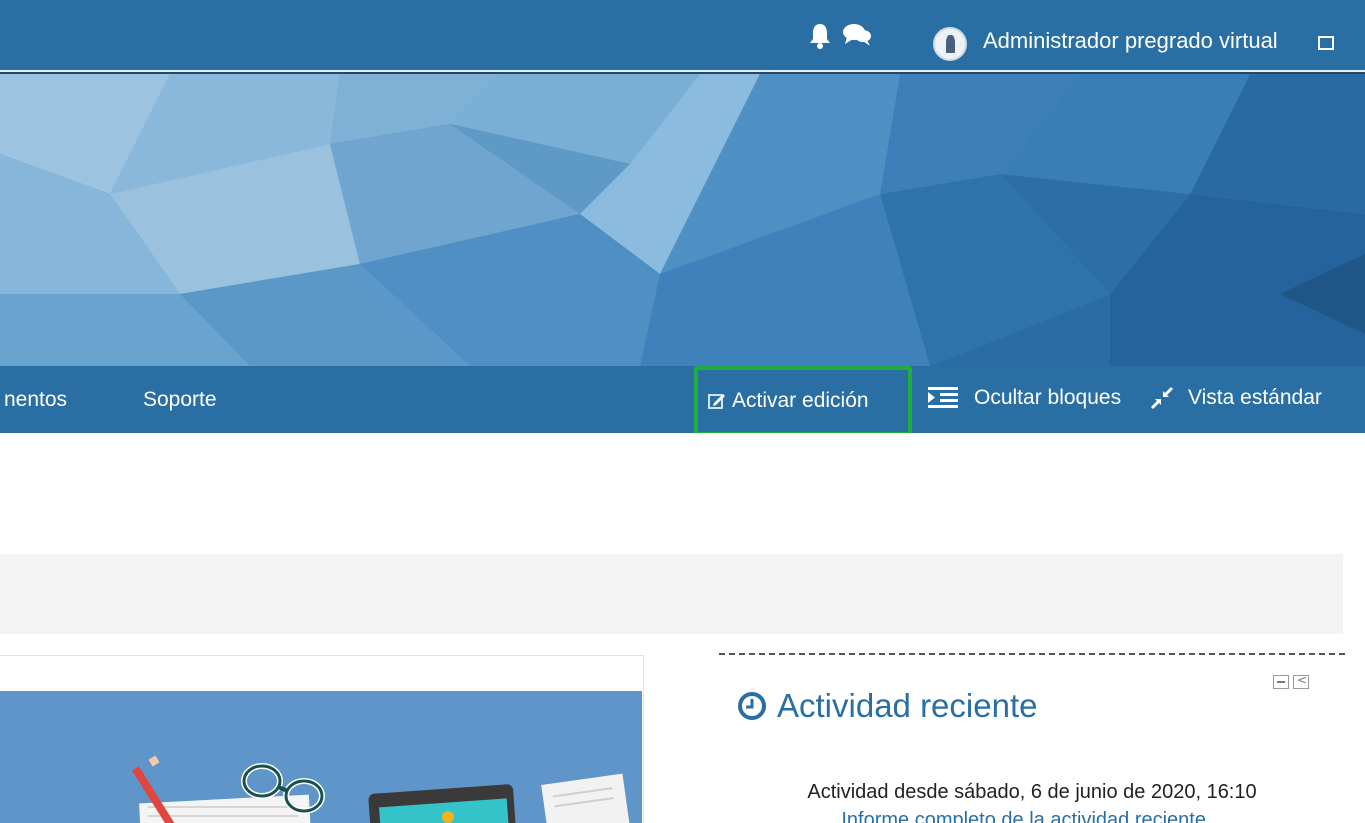 The image size is (1365, 823). What do you see at coordinates (950, 44) in the screenshot?
I see `avatar` at bounding box center [950, 44].